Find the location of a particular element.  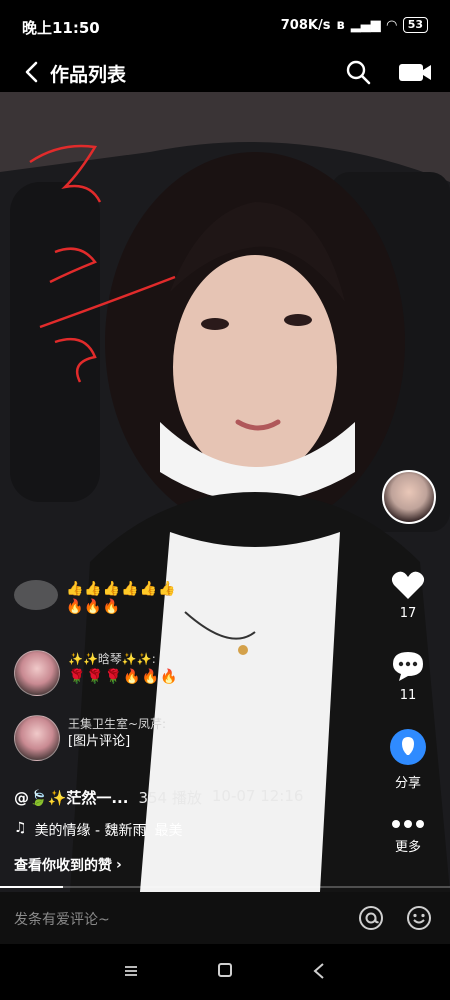

likes-received-link: 查看你收到的赞 › is located at coordinates (68, 865).